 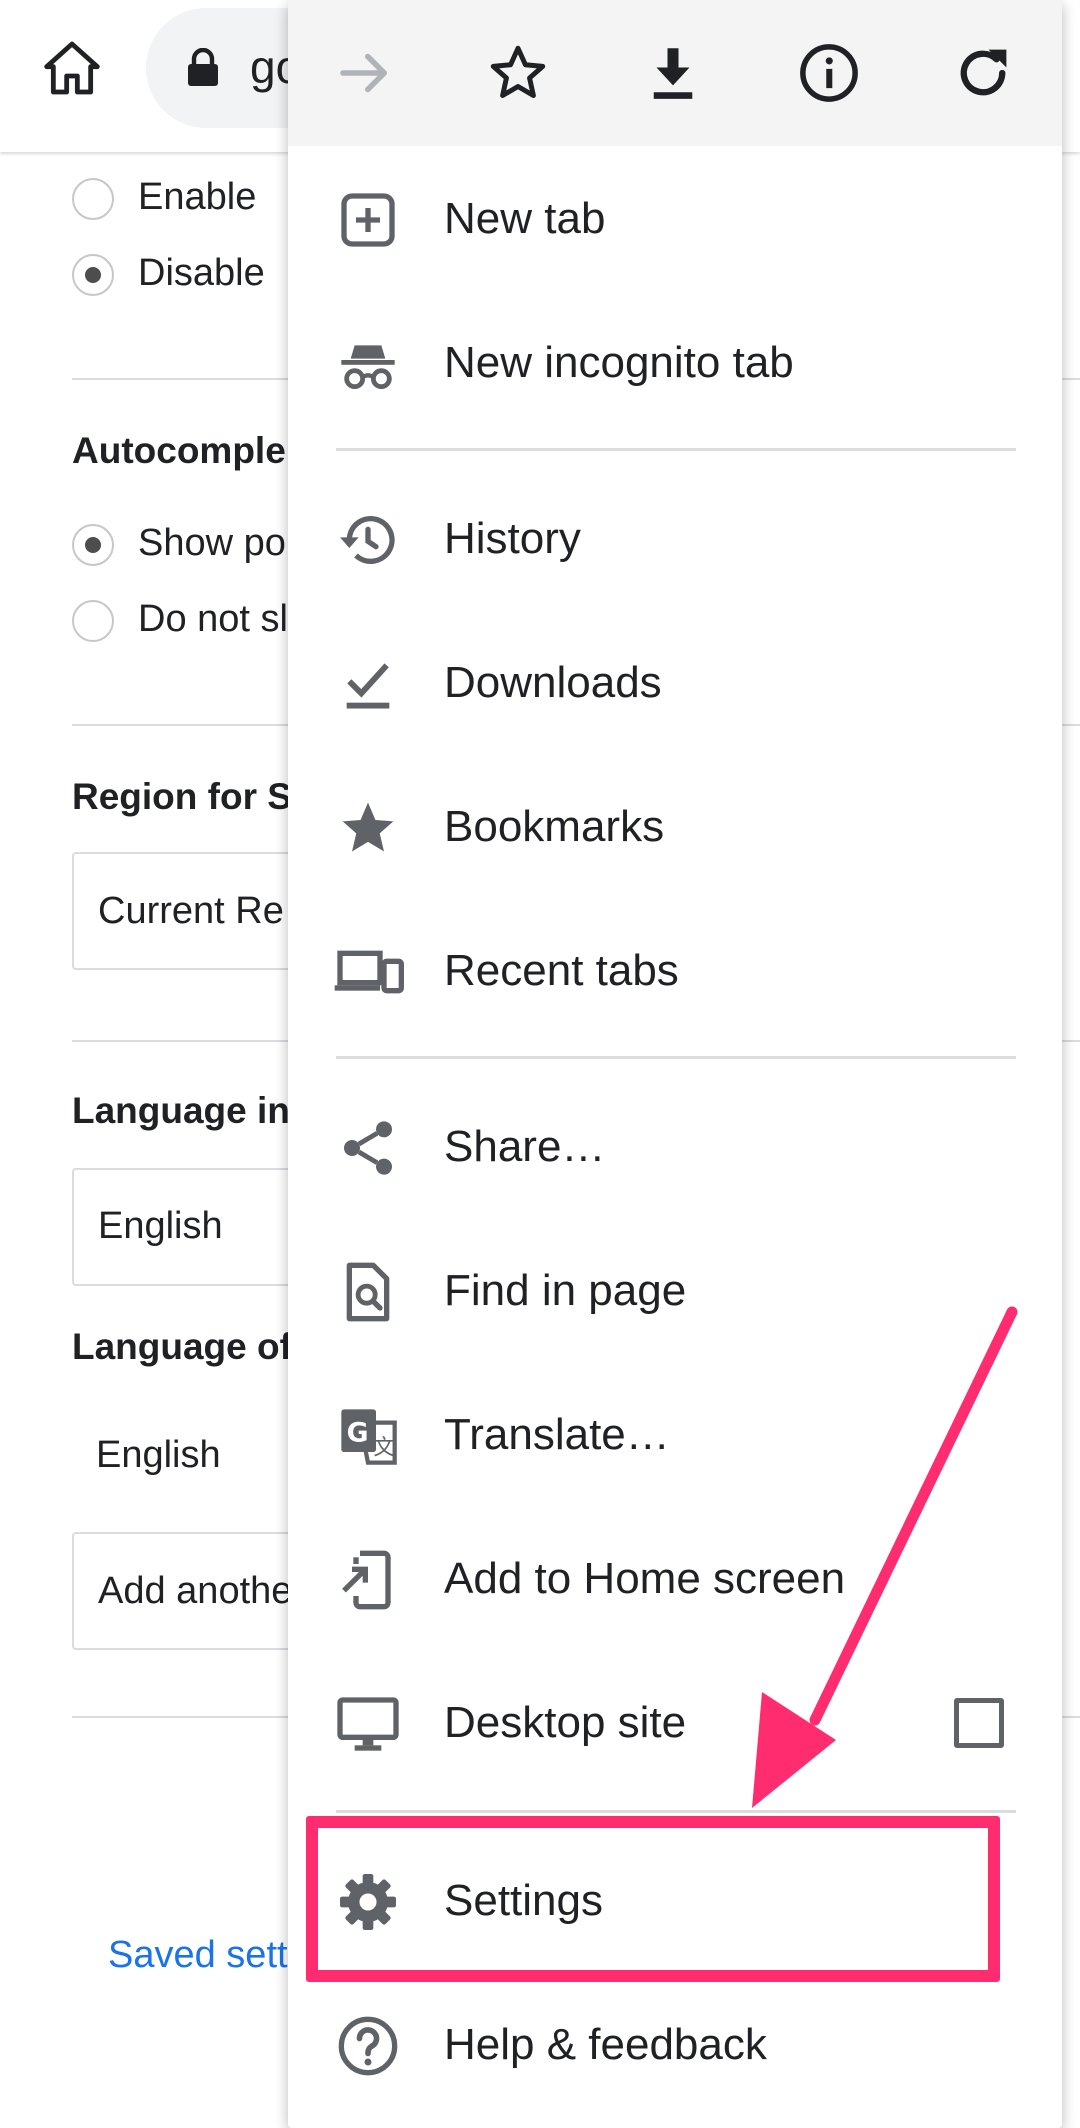 I want to click on menu-item-add-to-home-screen: Add to Home screen, so click(x=675, y=1580).